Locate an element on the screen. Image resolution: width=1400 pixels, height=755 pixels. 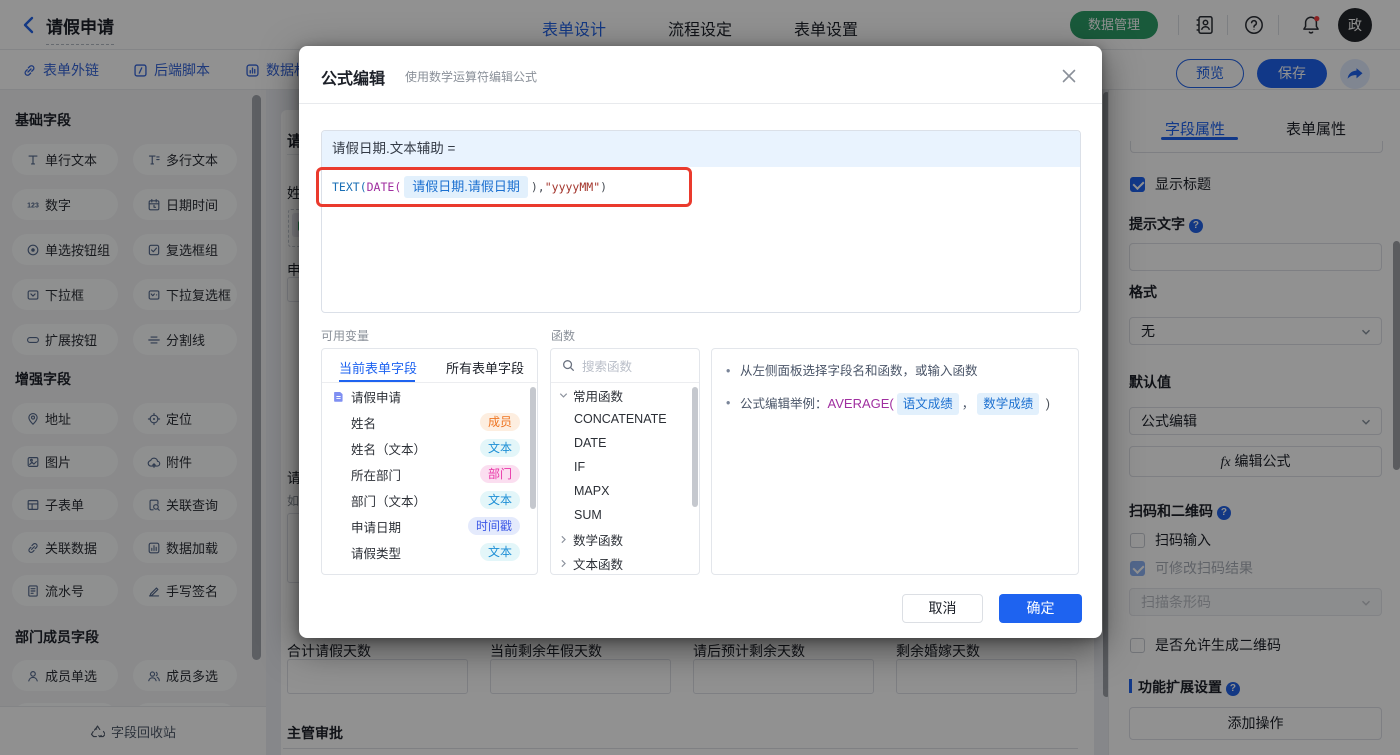
code-string: "yyyyMM" is located at coordinates (572, 187).